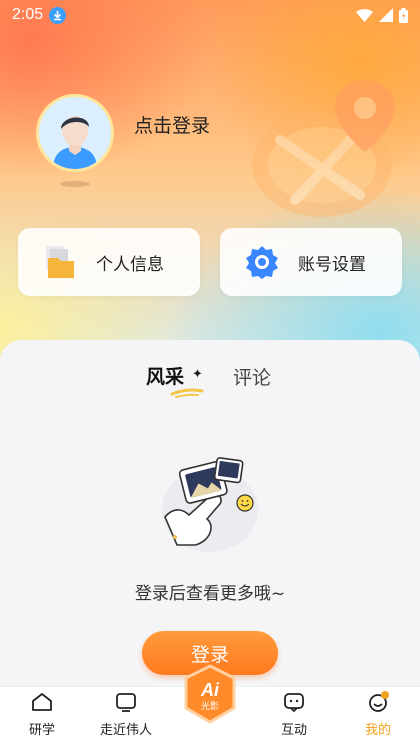 The width and height of the screenshot is (420, 747). I want to click on status-bar: 2:05, so click(210, 15).